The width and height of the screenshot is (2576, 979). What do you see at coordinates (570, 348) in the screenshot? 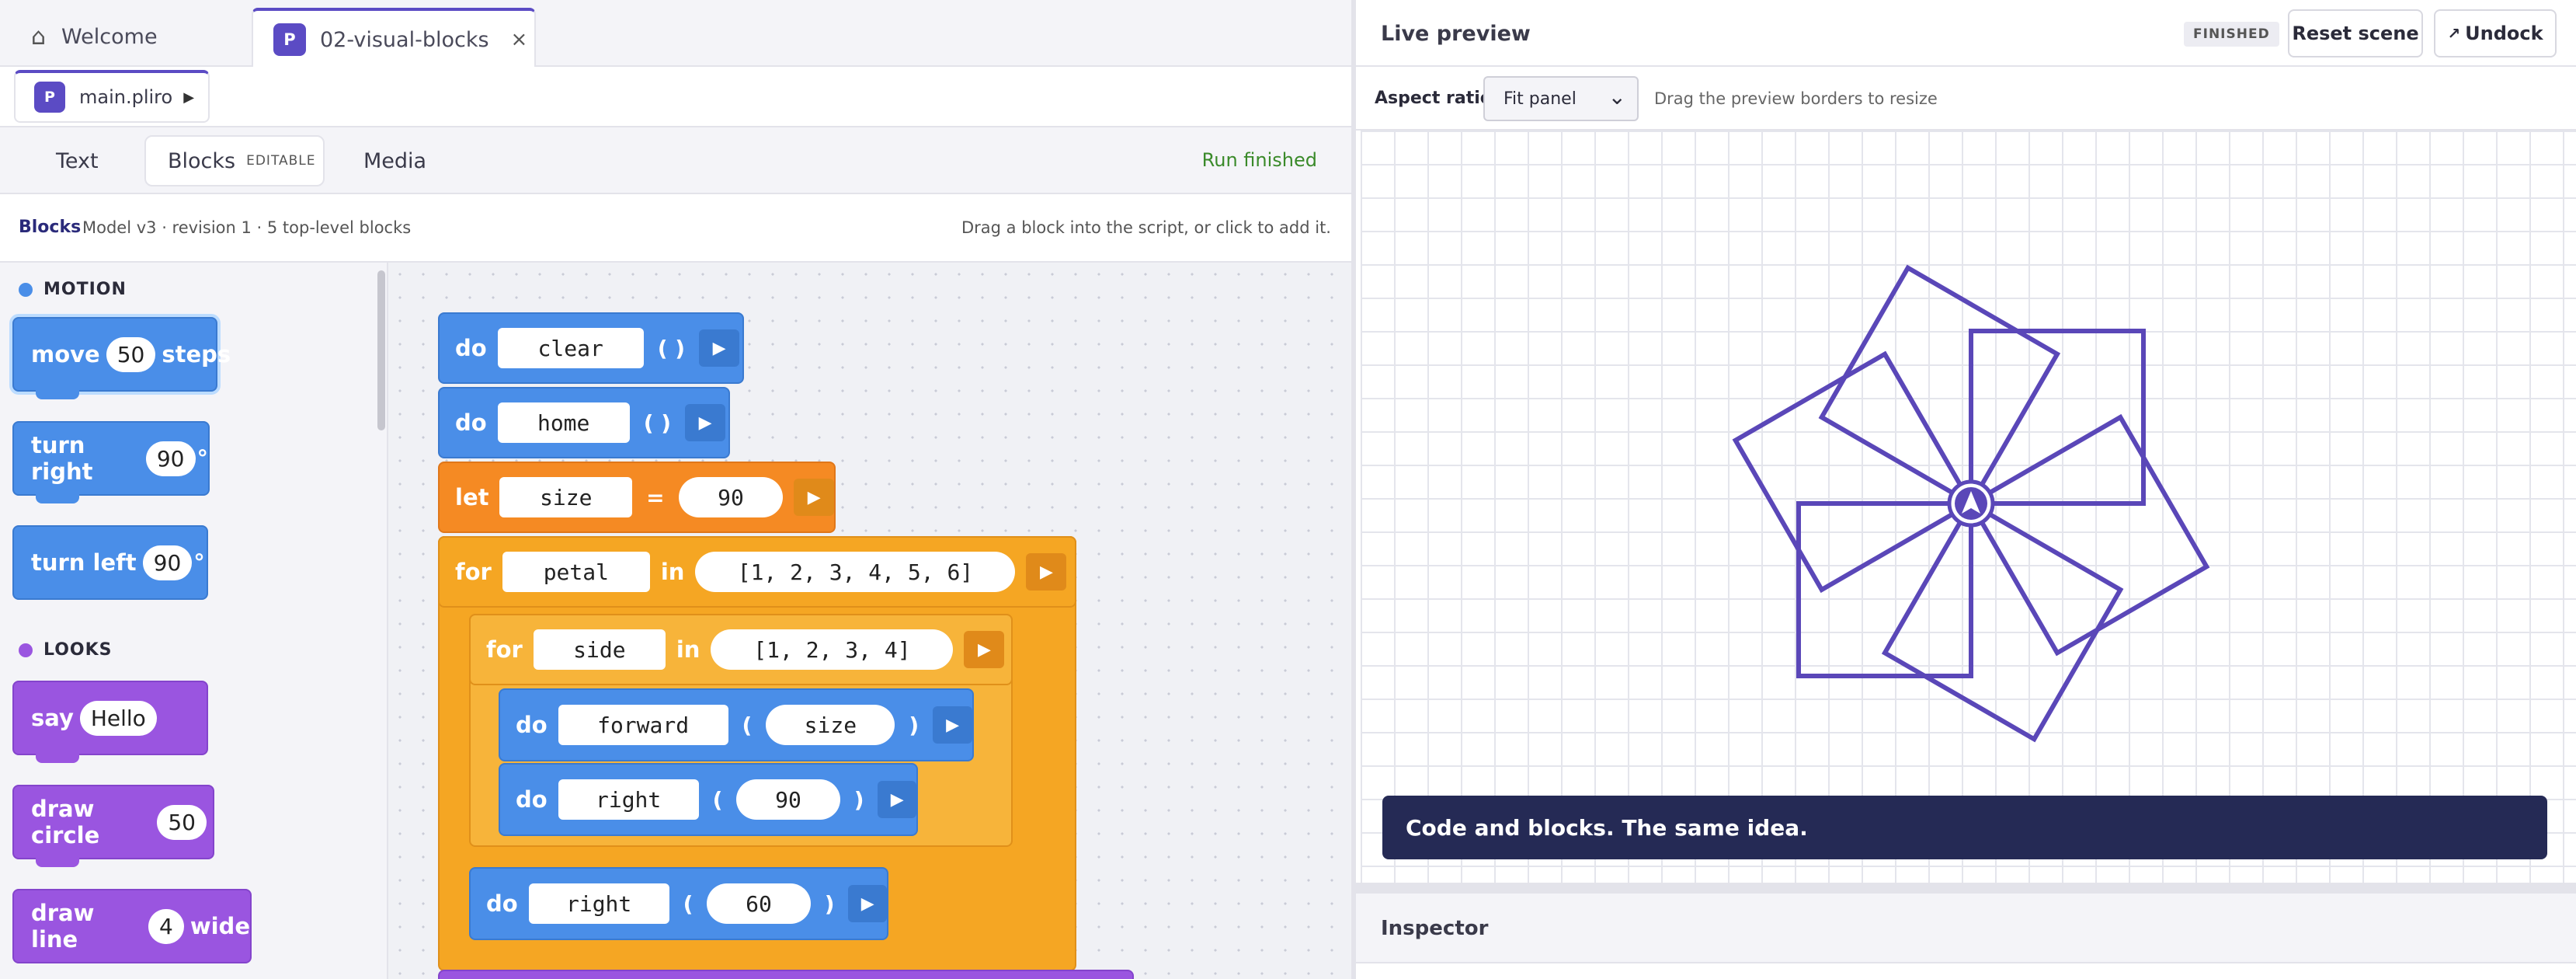
I see `function-name-input: clear` at bounding box center [570, 348].